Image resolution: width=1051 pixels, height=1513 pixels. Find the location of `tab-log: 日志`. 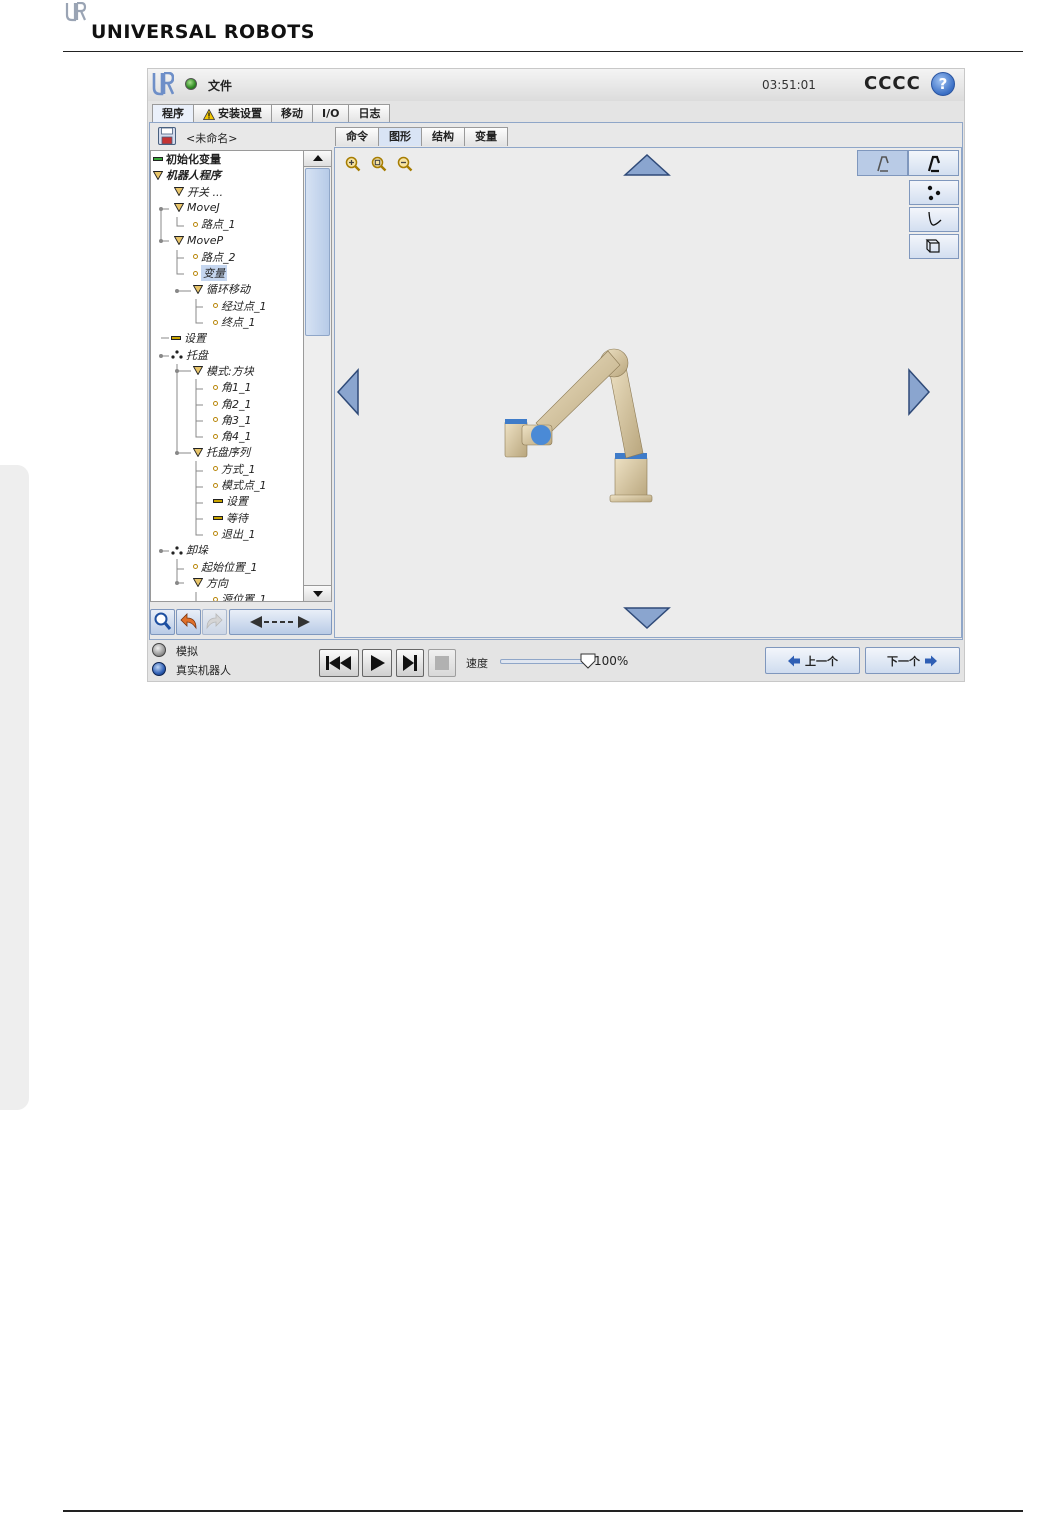

tab-log: 日志 is located at coordinates (369, 113).